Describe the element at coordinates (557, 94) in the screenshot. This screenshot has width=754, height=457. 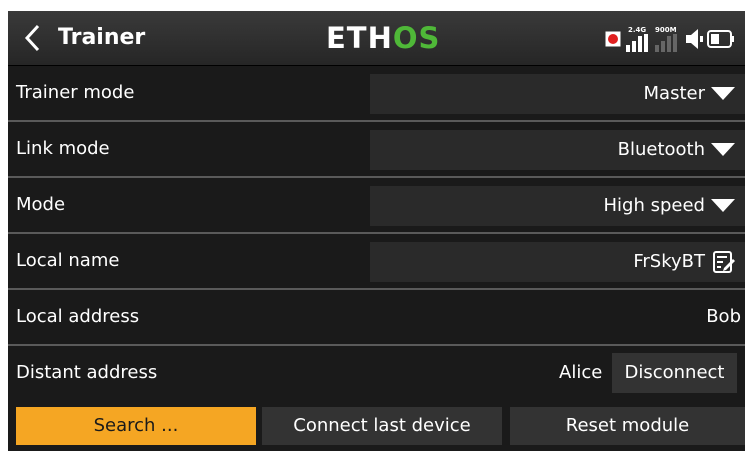
I see `trainer-mode-select: Master` at that location.